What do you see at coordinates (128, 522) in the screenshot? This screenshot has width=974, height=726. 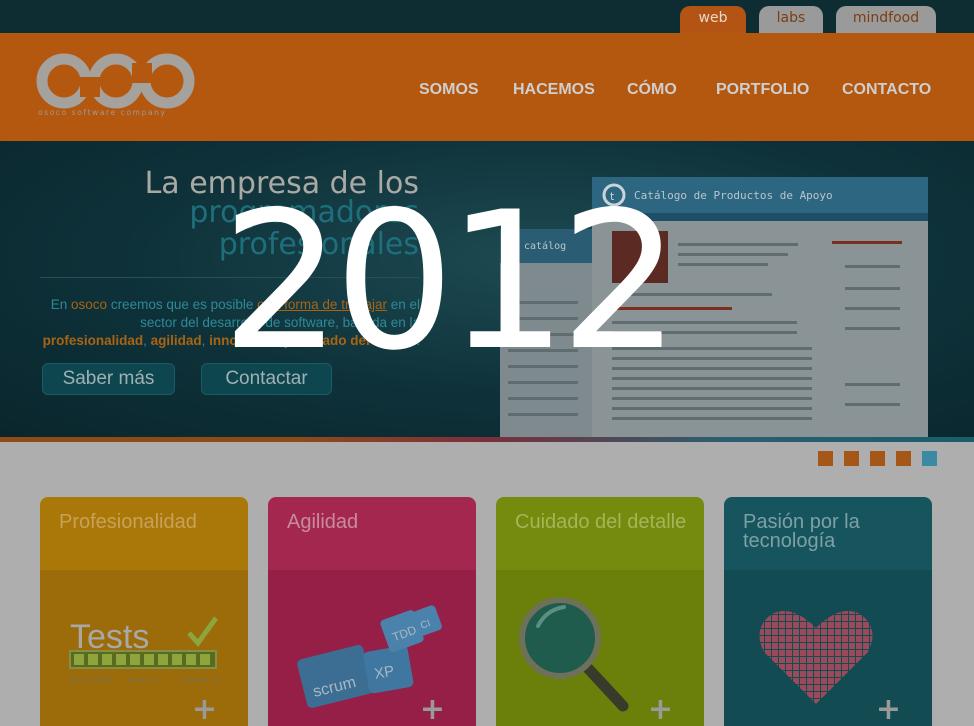 I see `card-title: Profesionalidad` at bounding box center [128, 522].